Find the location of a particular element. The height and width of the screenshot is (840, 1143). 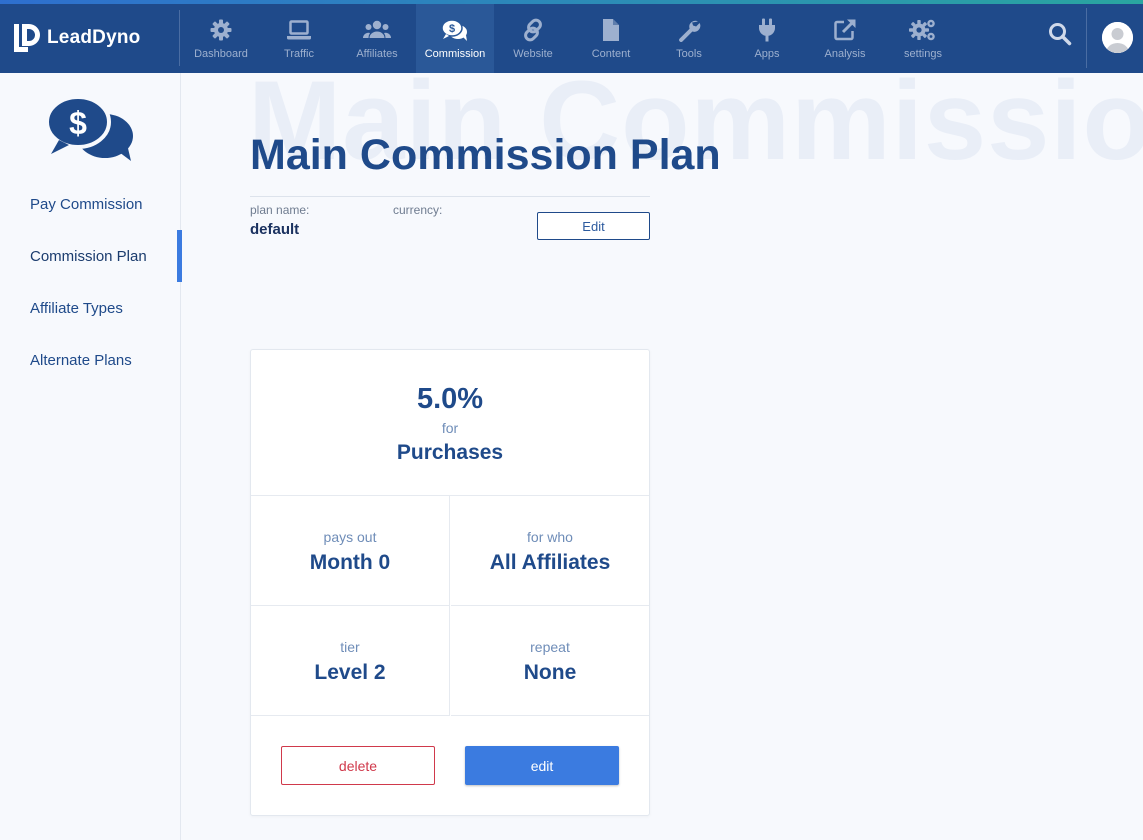

sidebar-item-label: Alternate Plans is located at coordinates (81, 360).